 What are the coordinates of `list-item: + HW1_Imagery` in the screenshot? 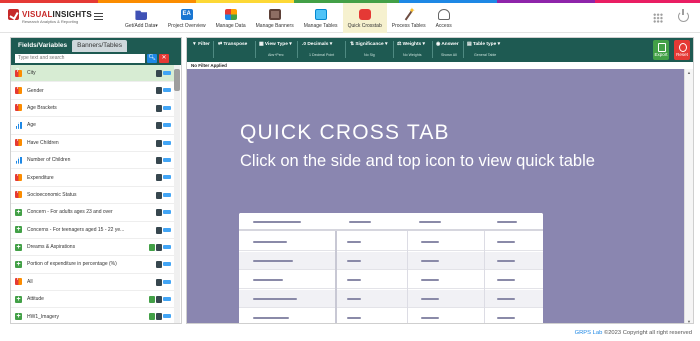 It's located at (93, 315).